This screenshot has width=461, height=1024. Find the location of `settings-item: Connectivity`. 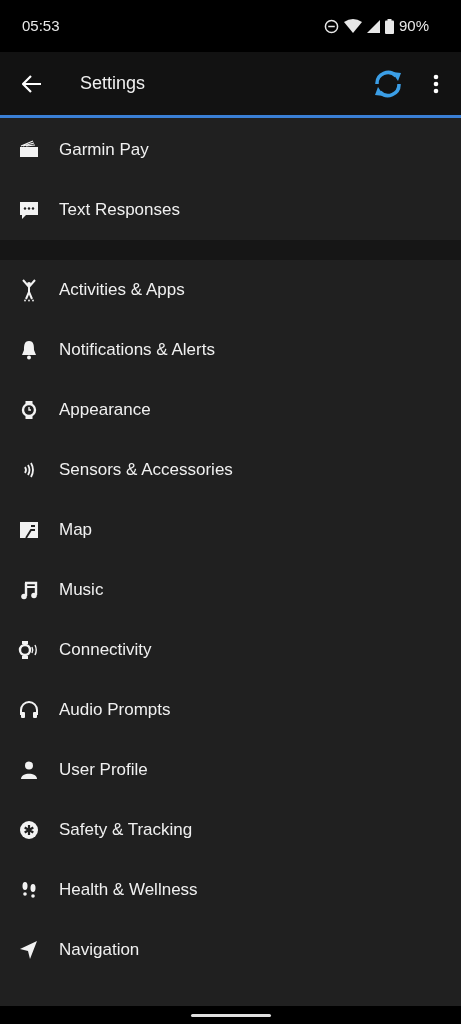

settings-item: Connectivity is located at coordinates (230, 650).